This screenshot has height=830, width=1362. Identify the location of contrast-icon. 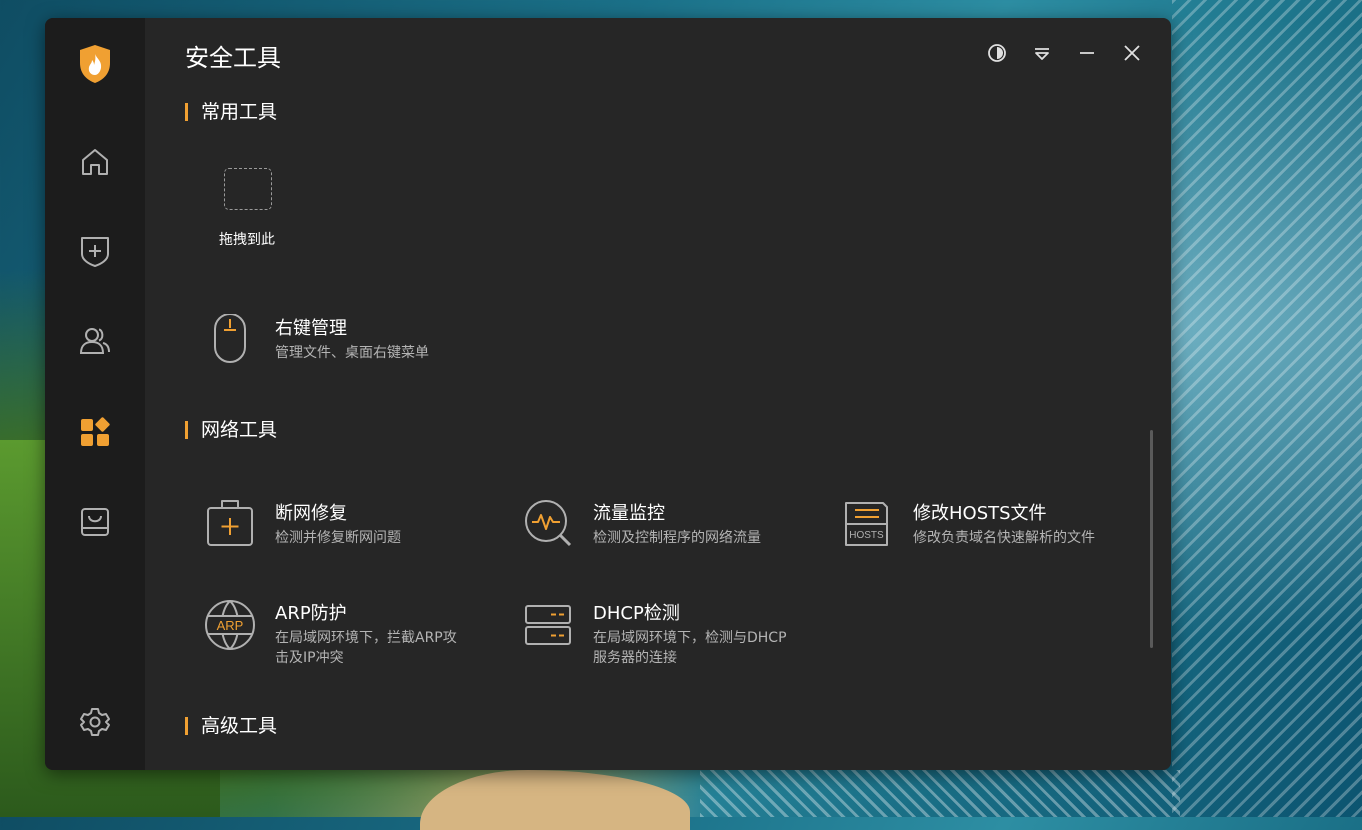
(997, 55).